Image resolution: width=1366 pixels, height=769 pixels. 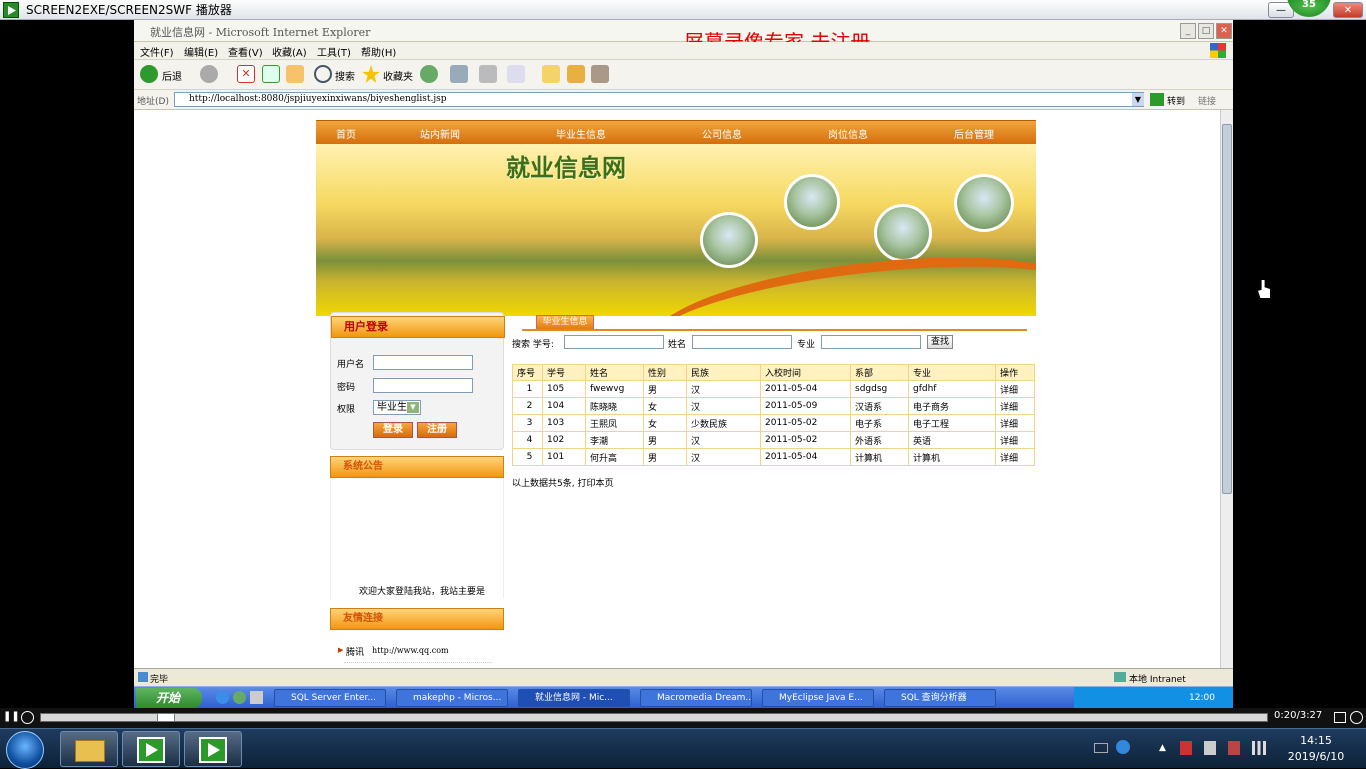 I want to click on explorer-taskbar-button, so click(x=89, y=749).